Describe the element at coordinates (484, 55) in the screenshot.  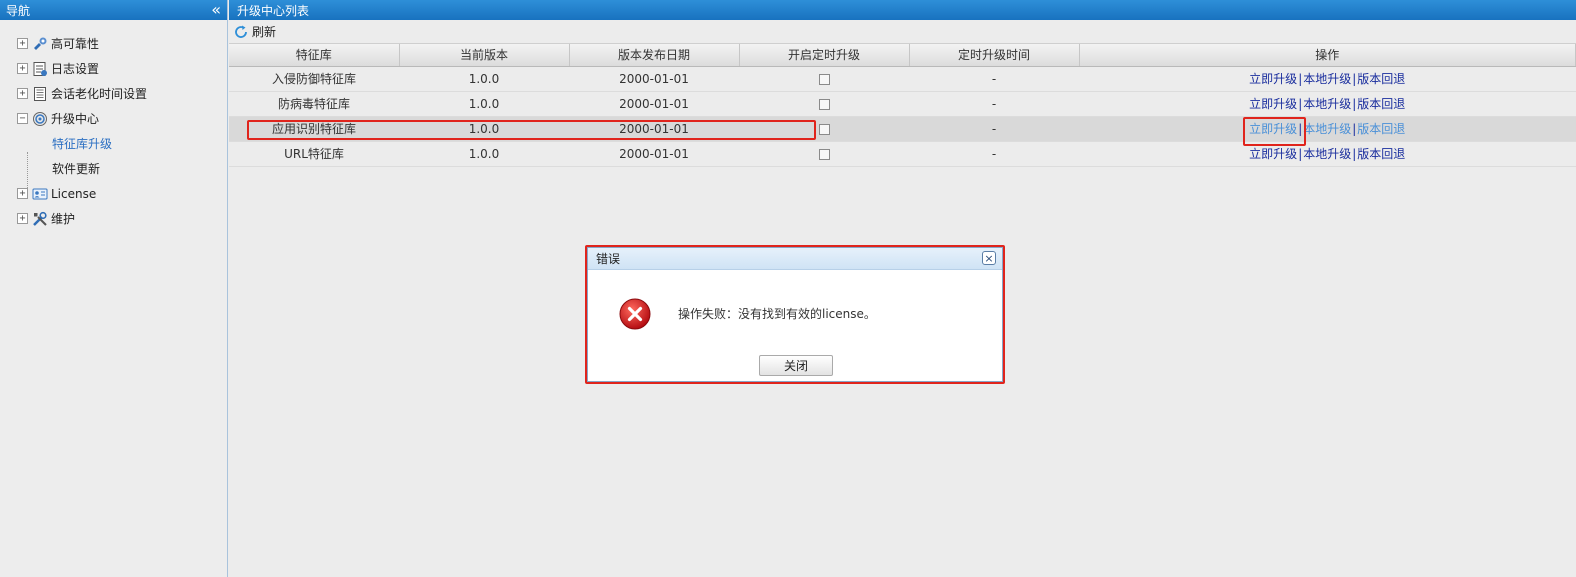
I see `column-header: 当前版本` at that location.